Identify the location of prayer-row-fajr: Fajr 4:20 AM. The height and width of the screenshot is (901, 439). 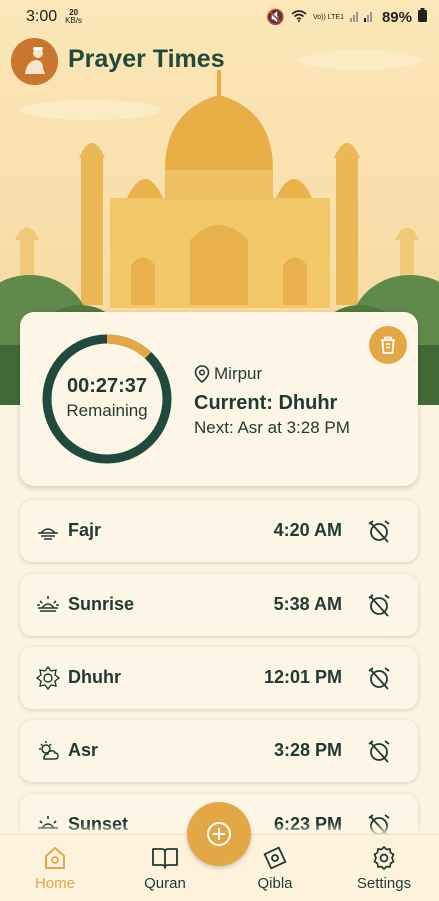
(219, 531).